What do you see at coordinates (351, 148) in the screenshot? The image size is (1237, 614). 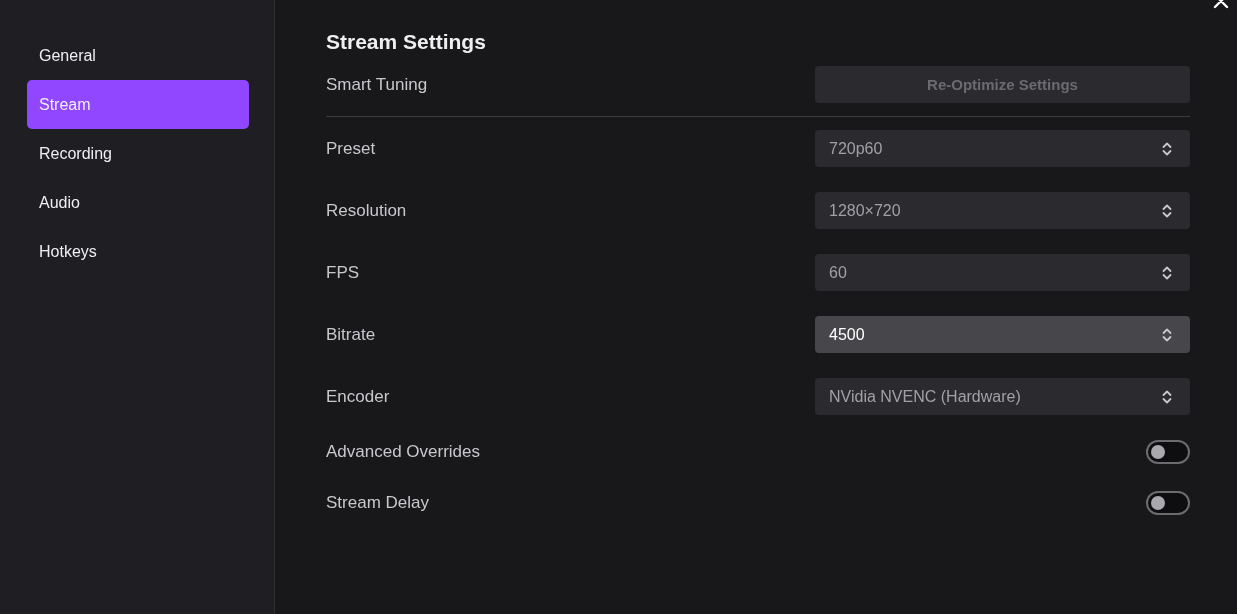 I see `setting-label: Preset` at bounding box center [351, 148].